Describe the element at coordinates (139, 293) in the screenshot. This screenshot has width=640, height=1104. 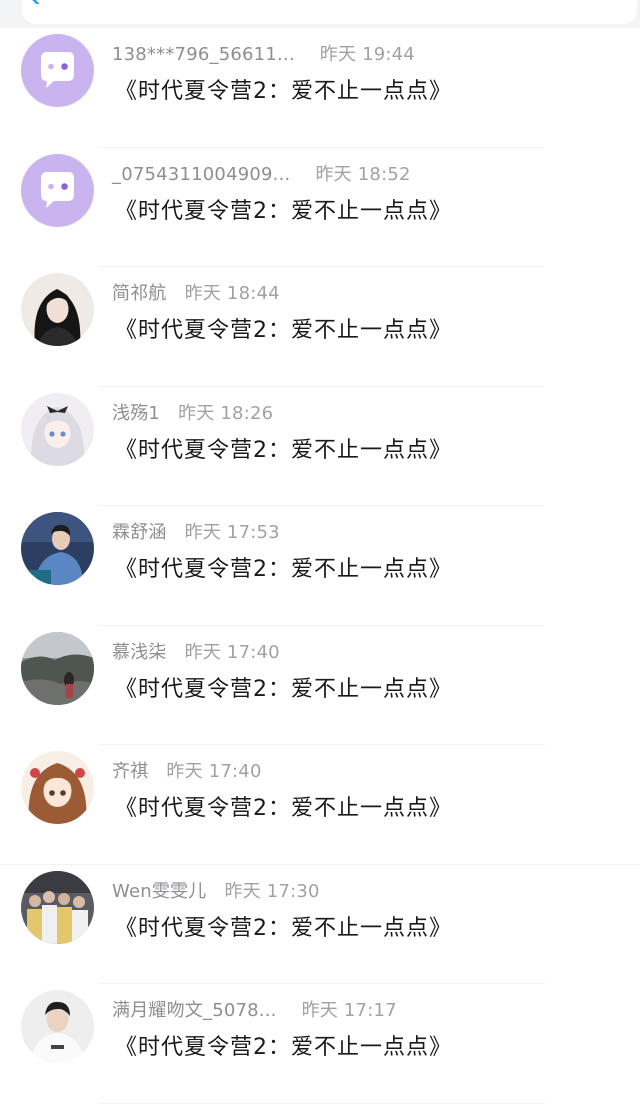
I see `sender-name: 简祁航` at that location.